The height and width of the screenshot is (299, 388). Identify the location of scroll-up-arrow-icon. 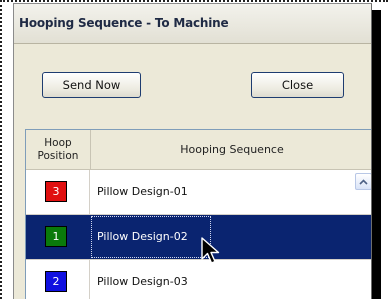
(363, 181).